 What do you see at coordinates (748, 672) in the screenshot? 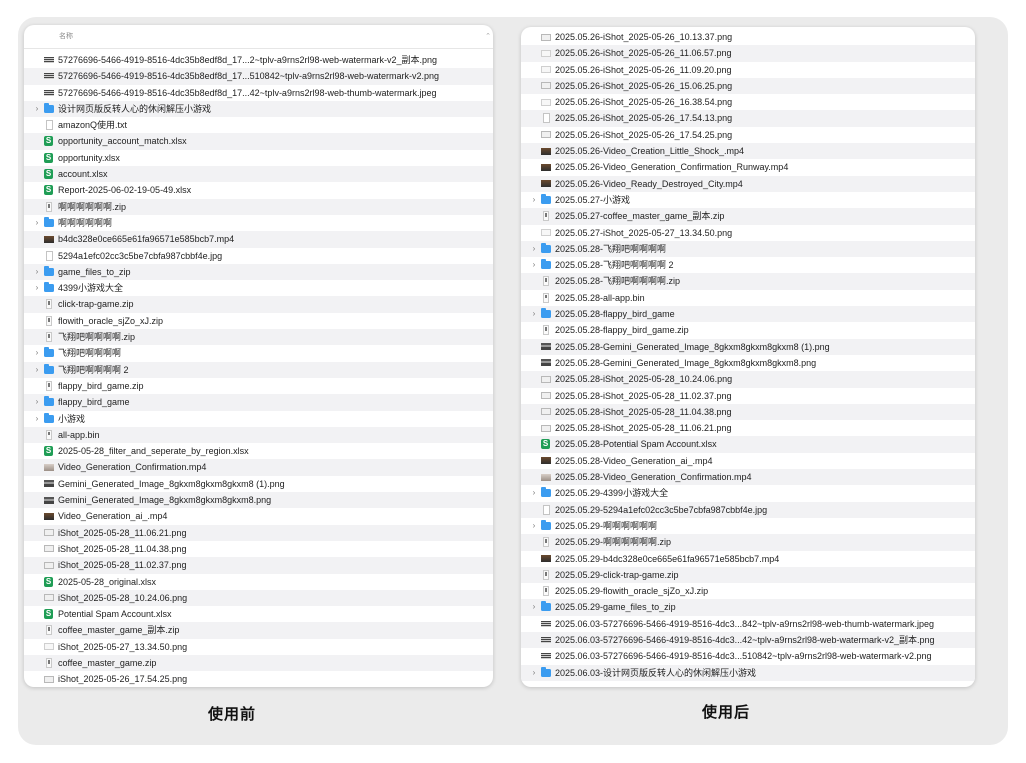
I see `folder-row: › 2025.06.03-设计网页版反转人心的休闲解压小游戏` at bounding box center [748, 672].